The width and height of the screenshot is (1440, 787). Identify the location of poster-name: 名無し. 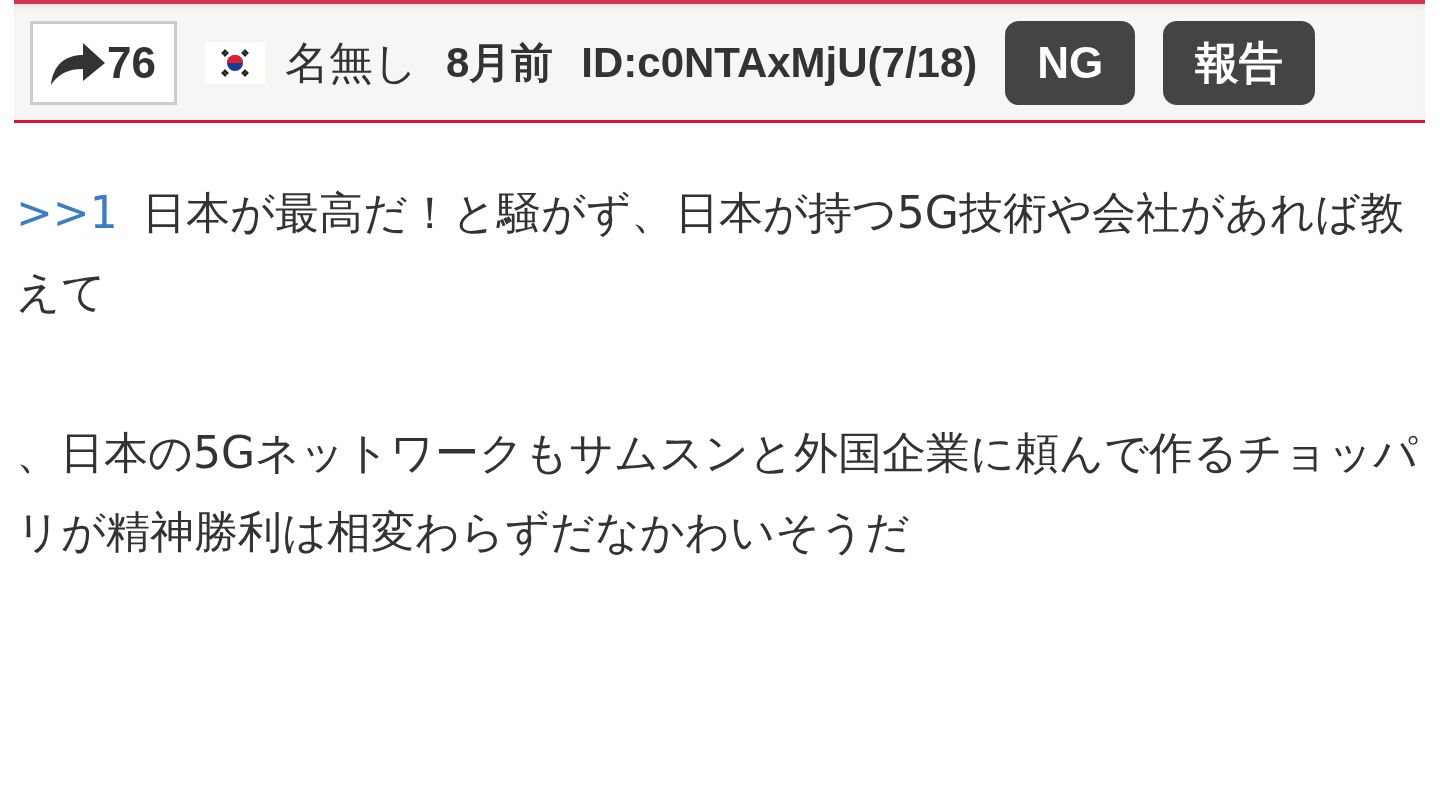
(351, 62).